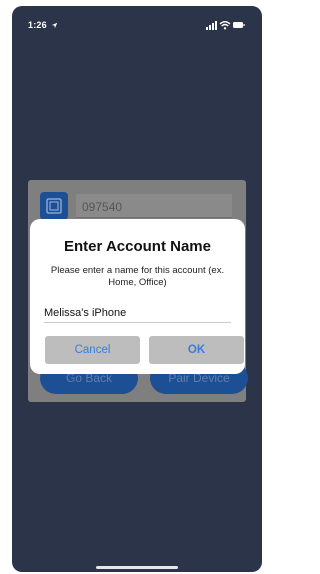 The width and height of the screenshot is (320, 574). Describe the element at coordinates (54, 206) in the screenshot. I see `device-icon` at that location.